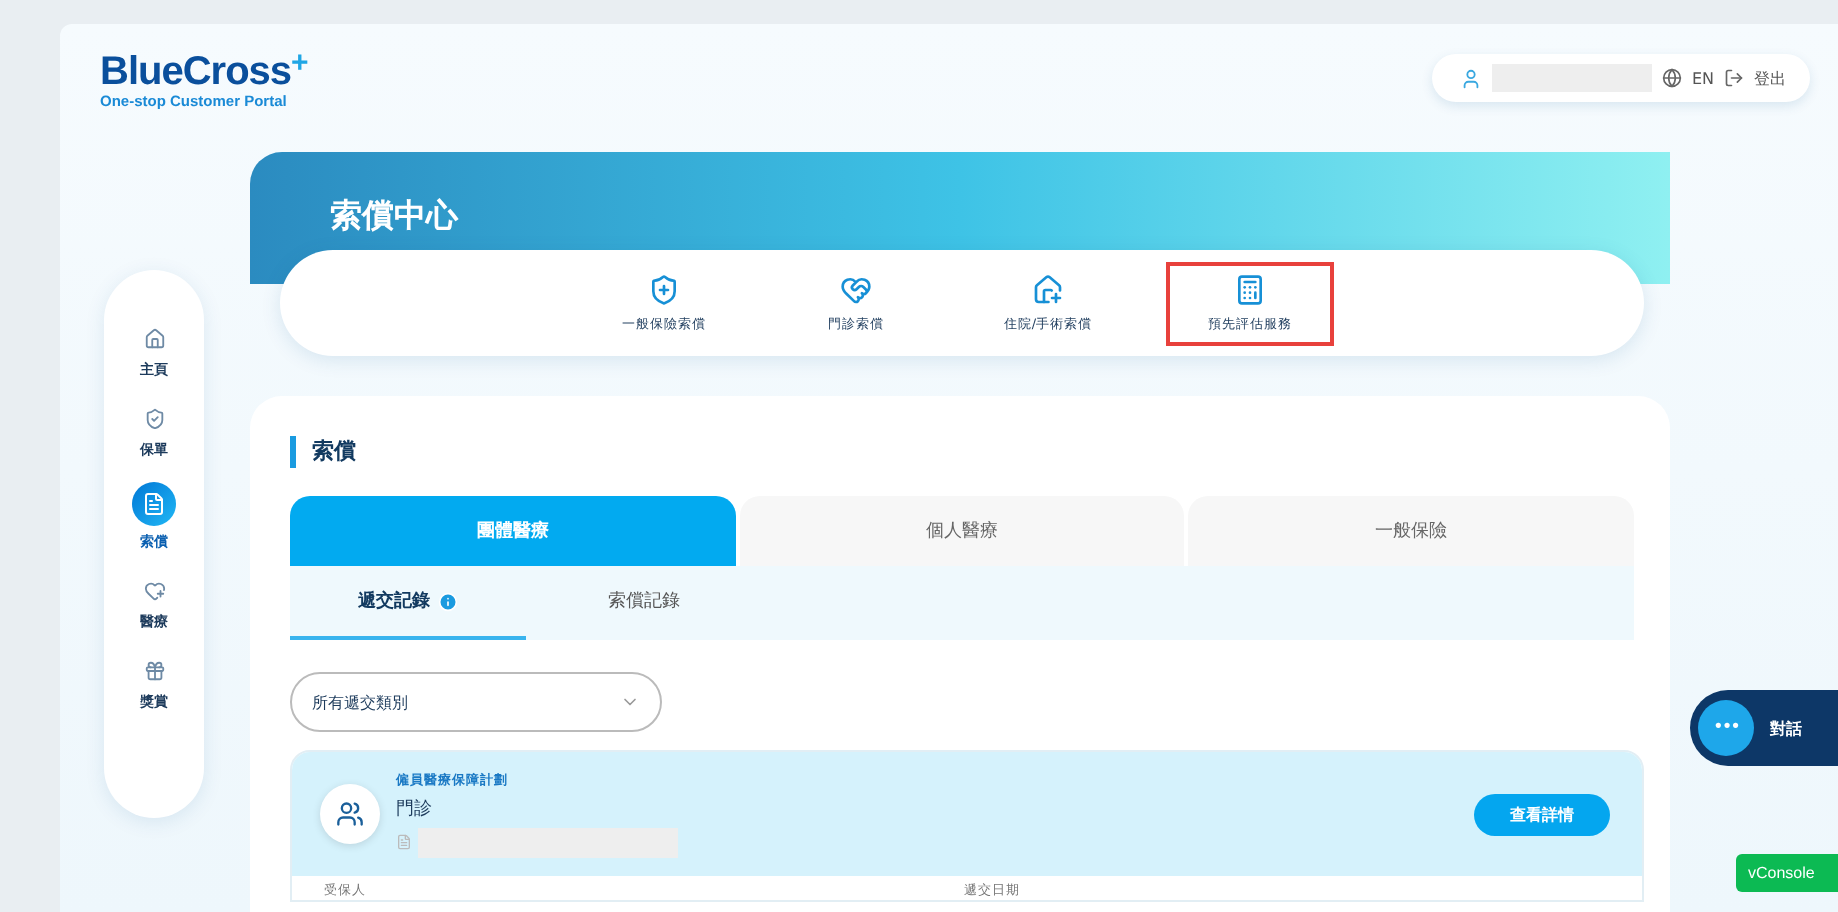 This screenshot has height=912, width=1838. Describe the element at coordinates (856, 289) in the screenshot. I see `heart-handshake-icon` at that location.